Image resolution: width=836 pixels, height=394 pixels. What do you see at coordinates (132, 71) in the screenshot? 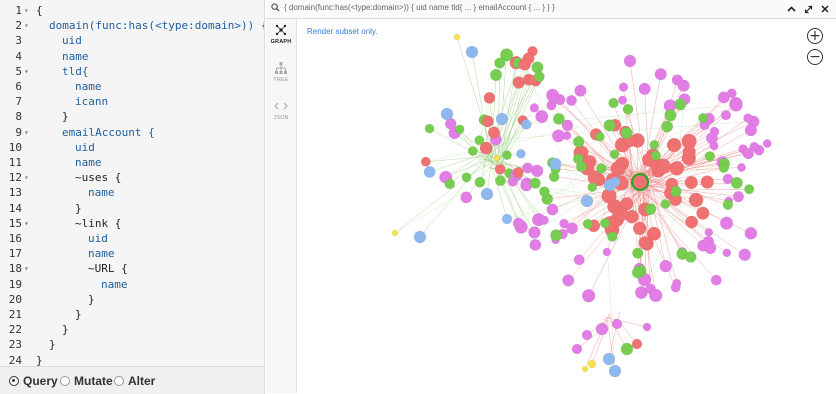
I see `code-line: 5▾tld{` at bounding box center [132, 71].